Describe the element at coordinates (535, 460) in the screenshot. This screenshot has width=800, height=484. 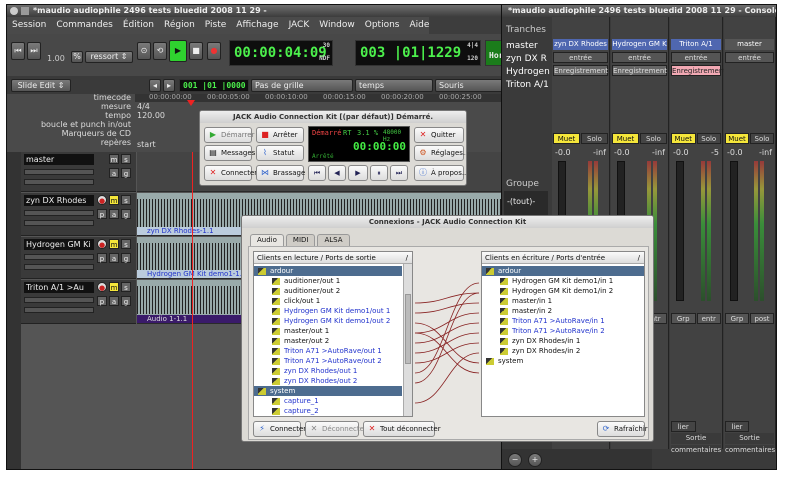
I see `add-group-button: +` at that location.